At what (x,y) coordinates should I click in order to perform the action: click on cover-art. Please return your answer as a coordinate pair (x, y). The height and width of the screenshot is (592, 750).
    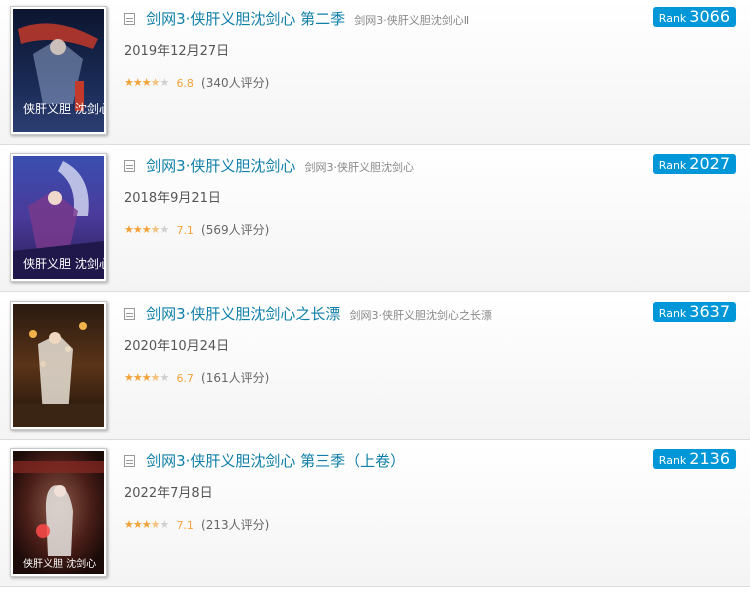
    Looking at the image, I should click on (58, 365).